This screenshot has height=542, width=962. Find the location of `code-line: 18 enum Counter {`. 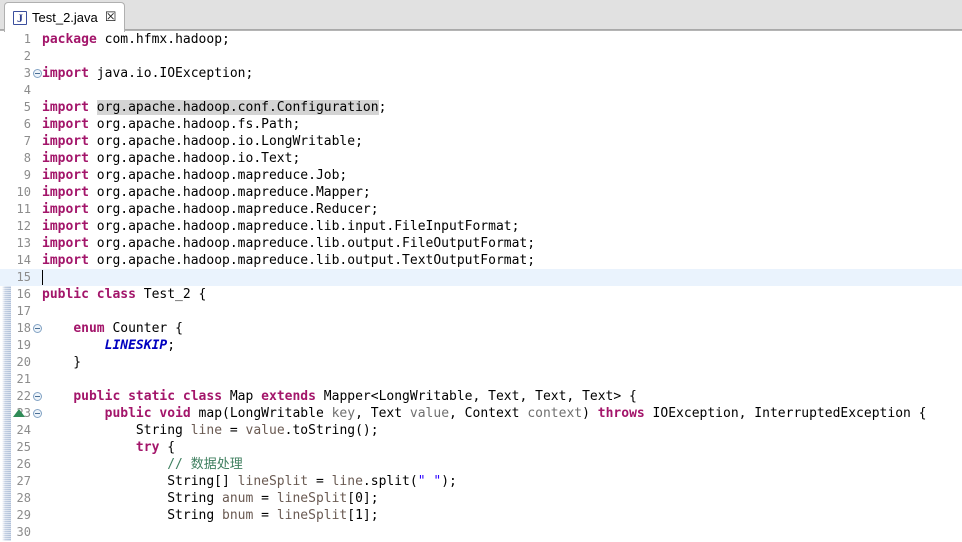

code-line: 18 enum Counter { is located at coordinates (481, 328).